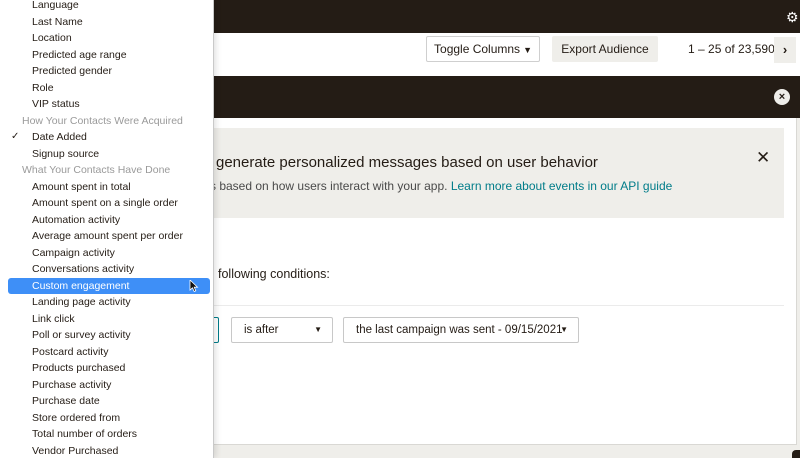 The height and width of the screenshot is (458, 800). Describe the element at coordinates (55, 5) in the screenshot. I see `dropdown-option-label: Language` at that location.